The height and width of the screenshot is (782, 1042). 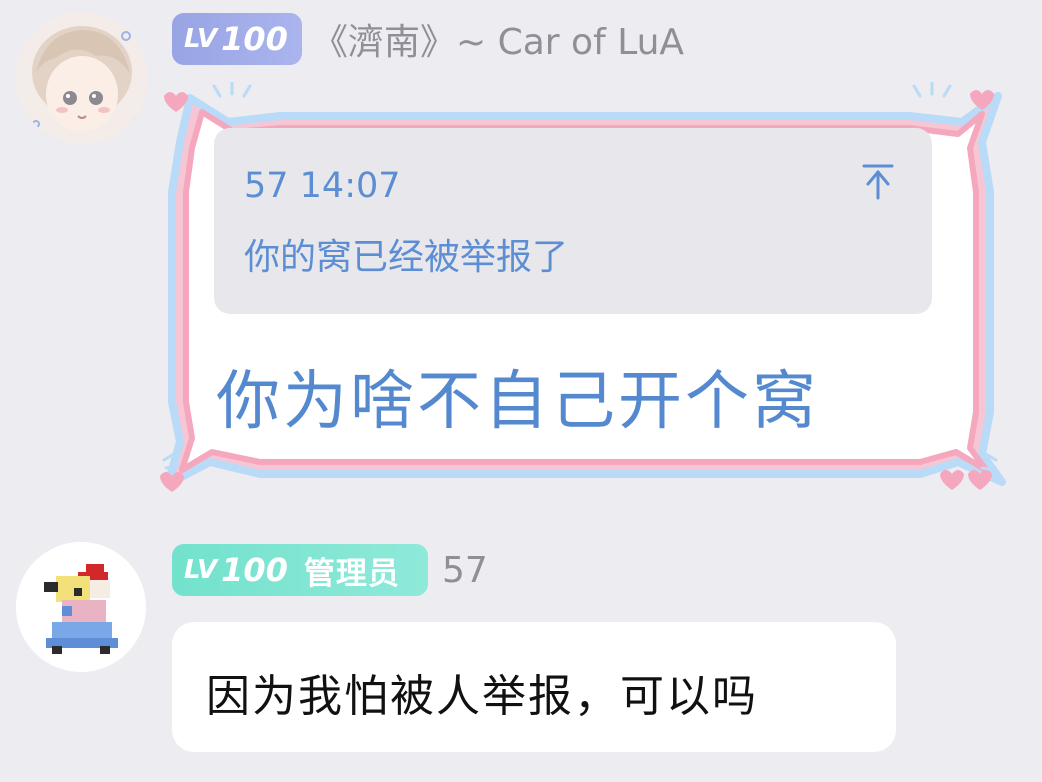 I want to click on message-text: 你为啥不自己开个窝, so click(x=517, y=402).